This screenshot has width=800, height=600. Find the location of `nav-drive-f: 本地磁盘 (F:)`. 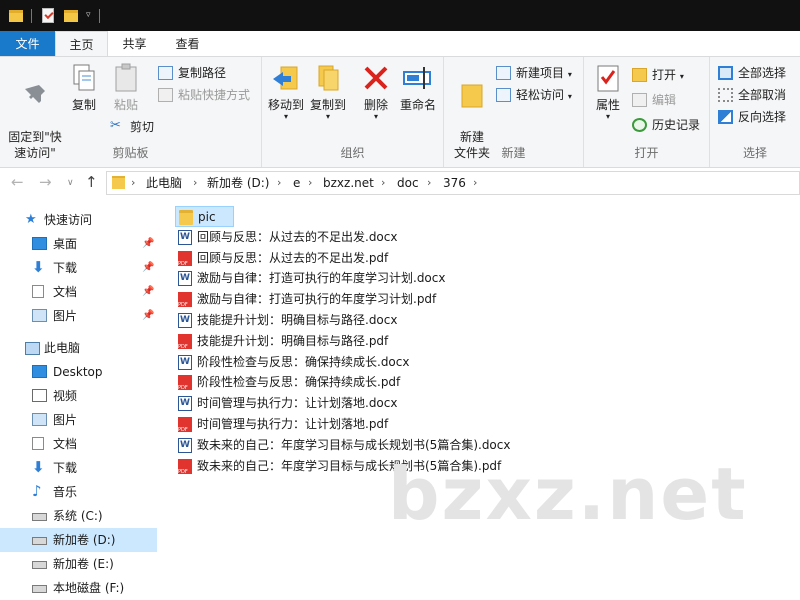

nav-drive-f: 本地磁盘 (F:) is located at coordinates (78, 588).